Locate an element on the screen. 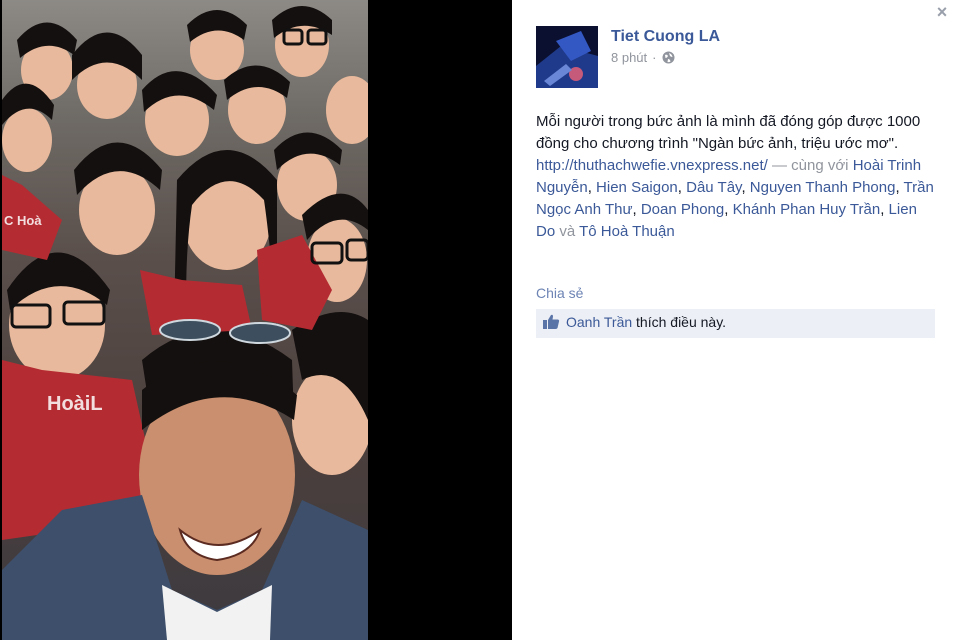  share-button: Chia sẻ is located at coordinates (559, 293).